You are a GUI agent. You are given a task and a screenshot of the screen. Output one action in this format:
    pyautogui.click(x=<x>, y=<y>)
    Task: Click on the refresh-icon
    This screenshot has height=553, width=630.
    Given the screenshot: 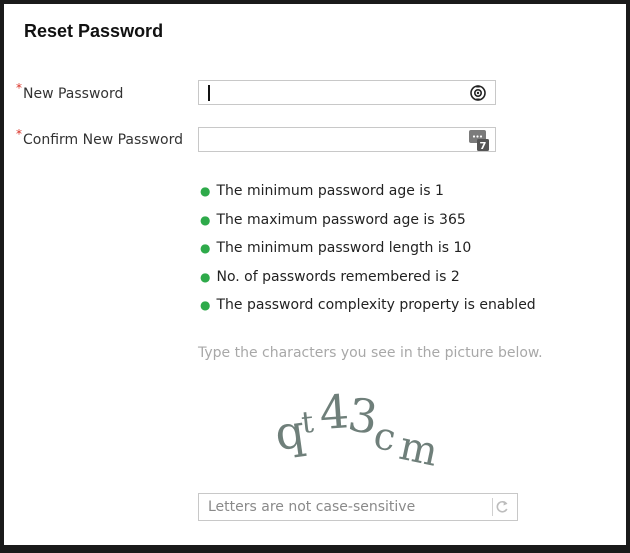 What is the action you would take?
    pyautogui.click(x=502, y=507)
    